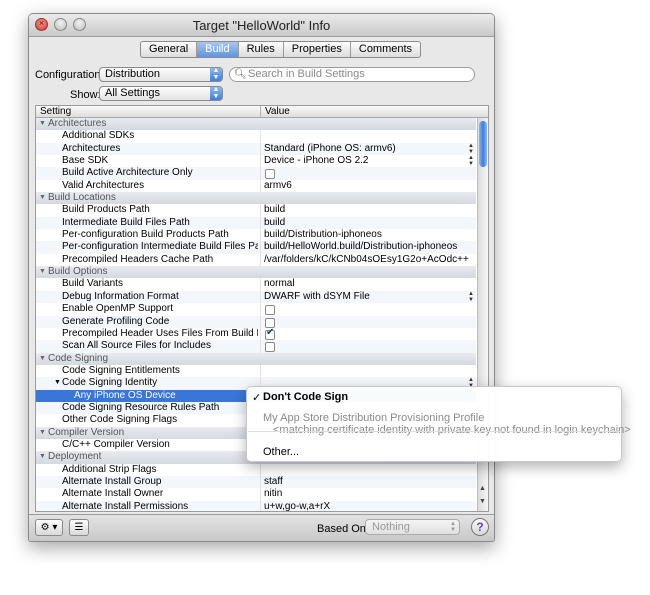 Image resolution: width=650 pixels, height=595 pixels. What do you see at coordinates (256, 371) in the screenshot?
I see `setting-row: Code Signing Entitlements` at bounding box center [256, 371].